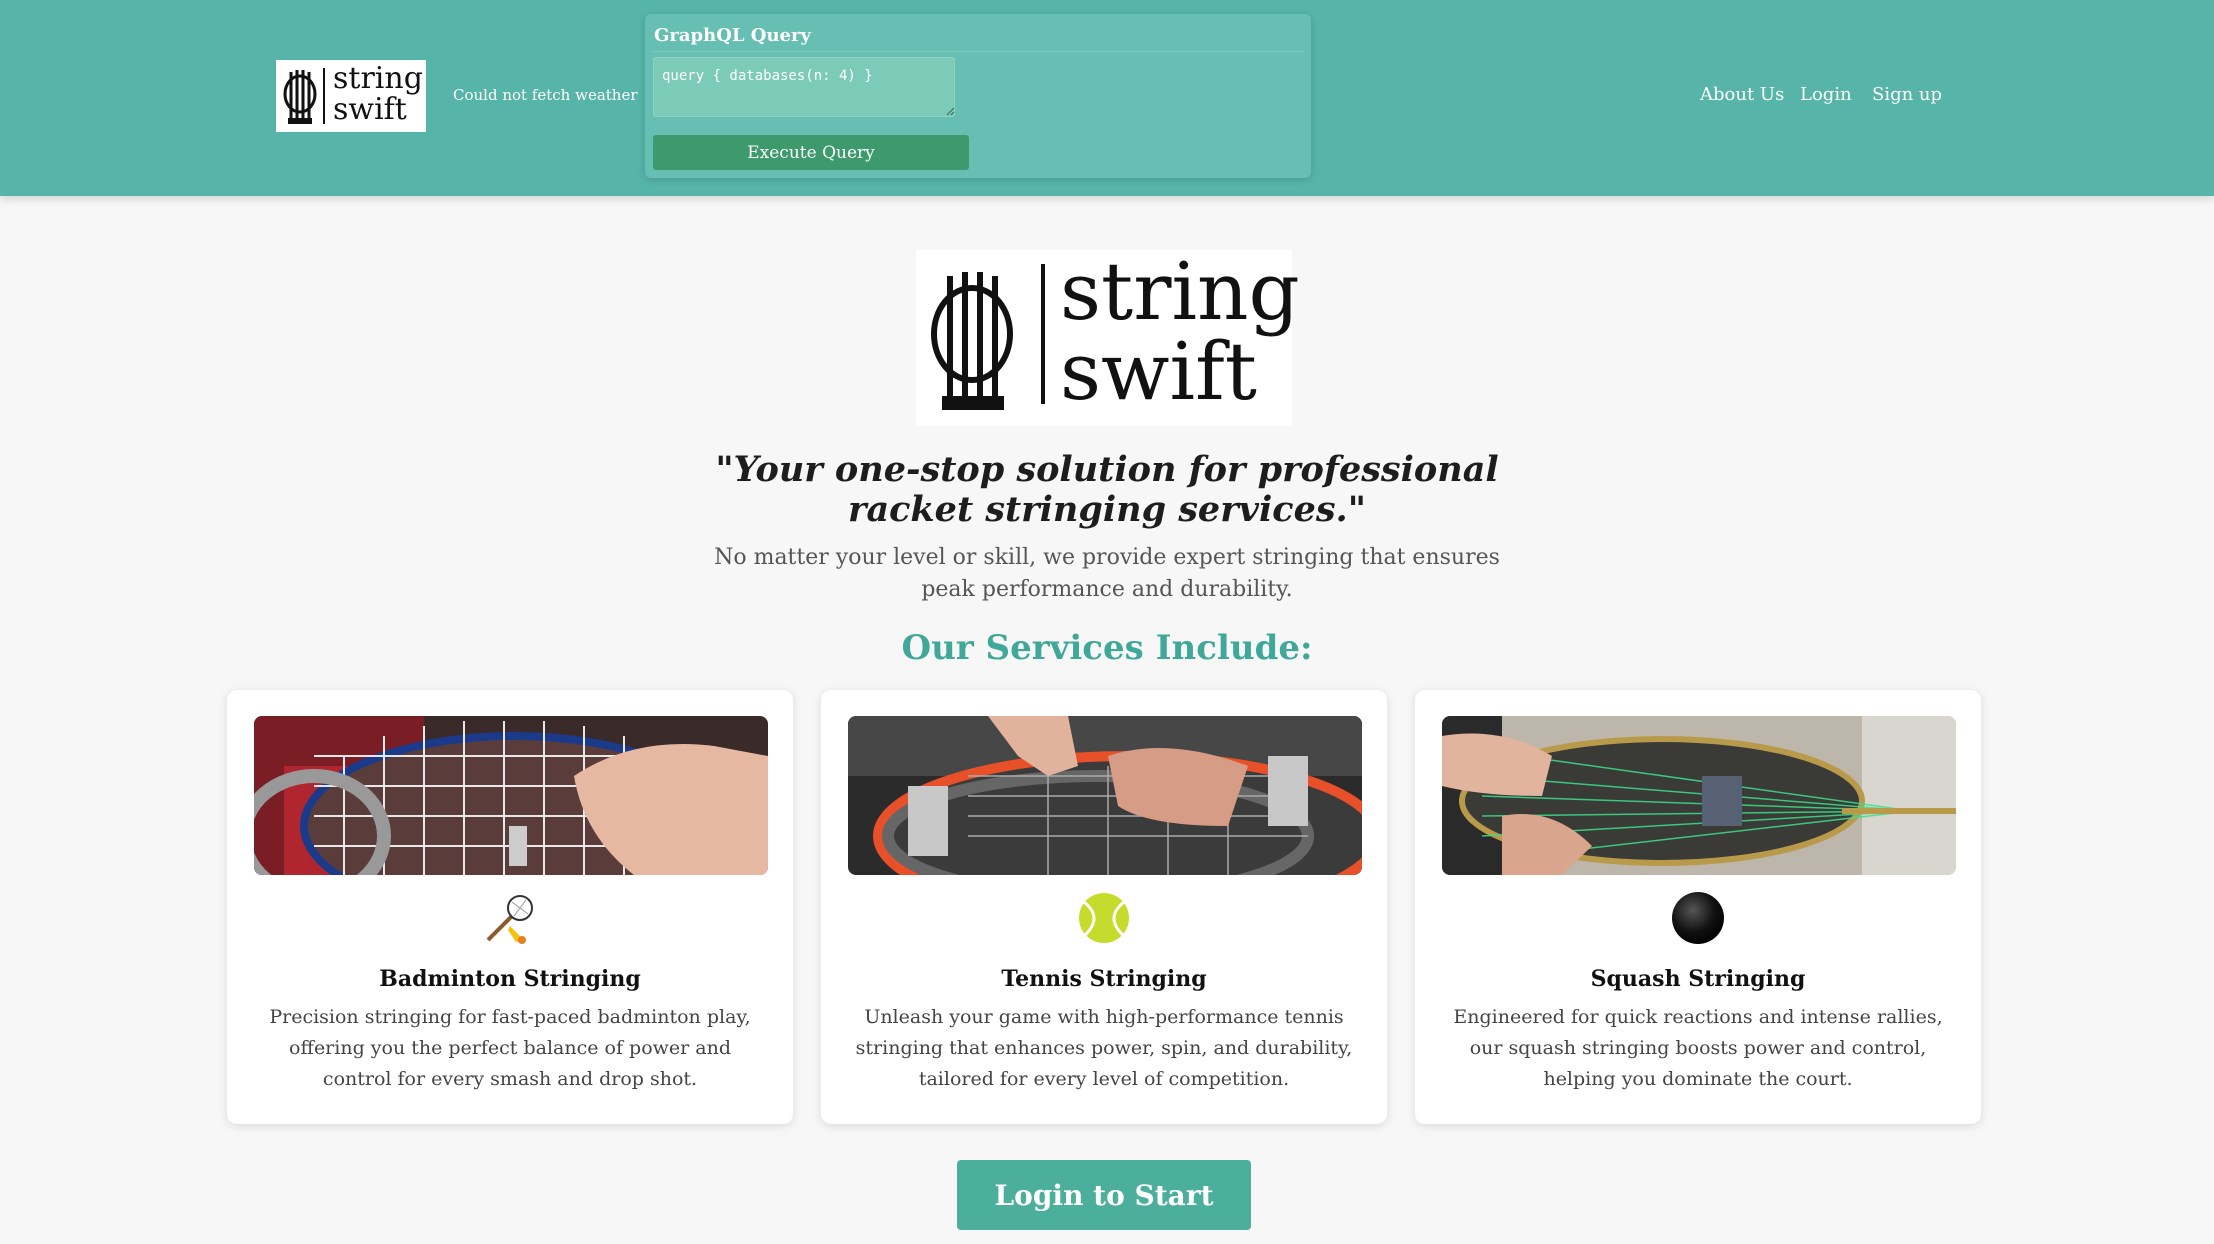  I want to click on graphql-title: GraphQL Query, so click(732, 35).